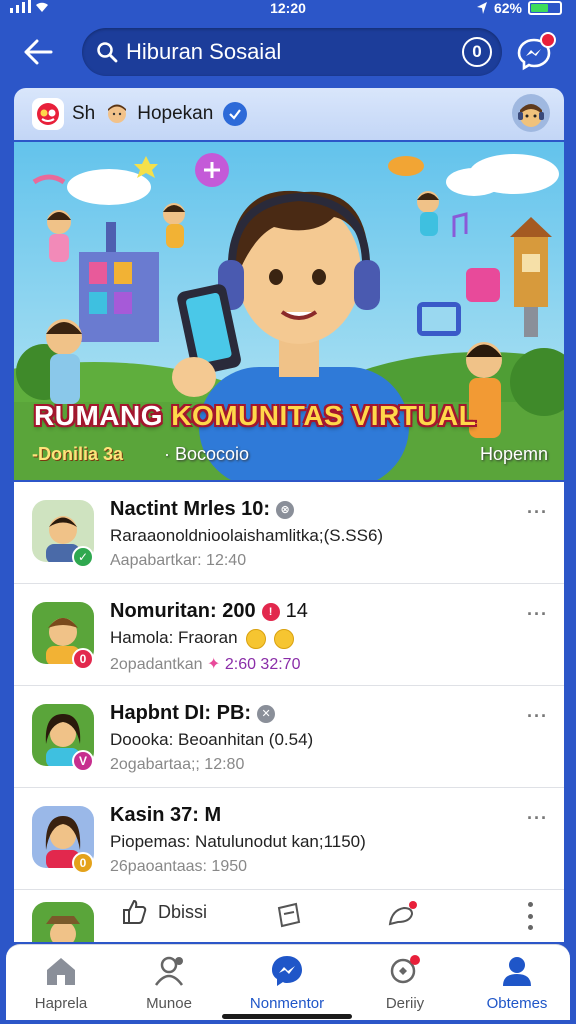 This screenshot has height=1024, width=576. What do you see at coordinates (169, 1003) in the screenshot?
I see `nav-label: Munoe` at bounding box center [169, 1003].